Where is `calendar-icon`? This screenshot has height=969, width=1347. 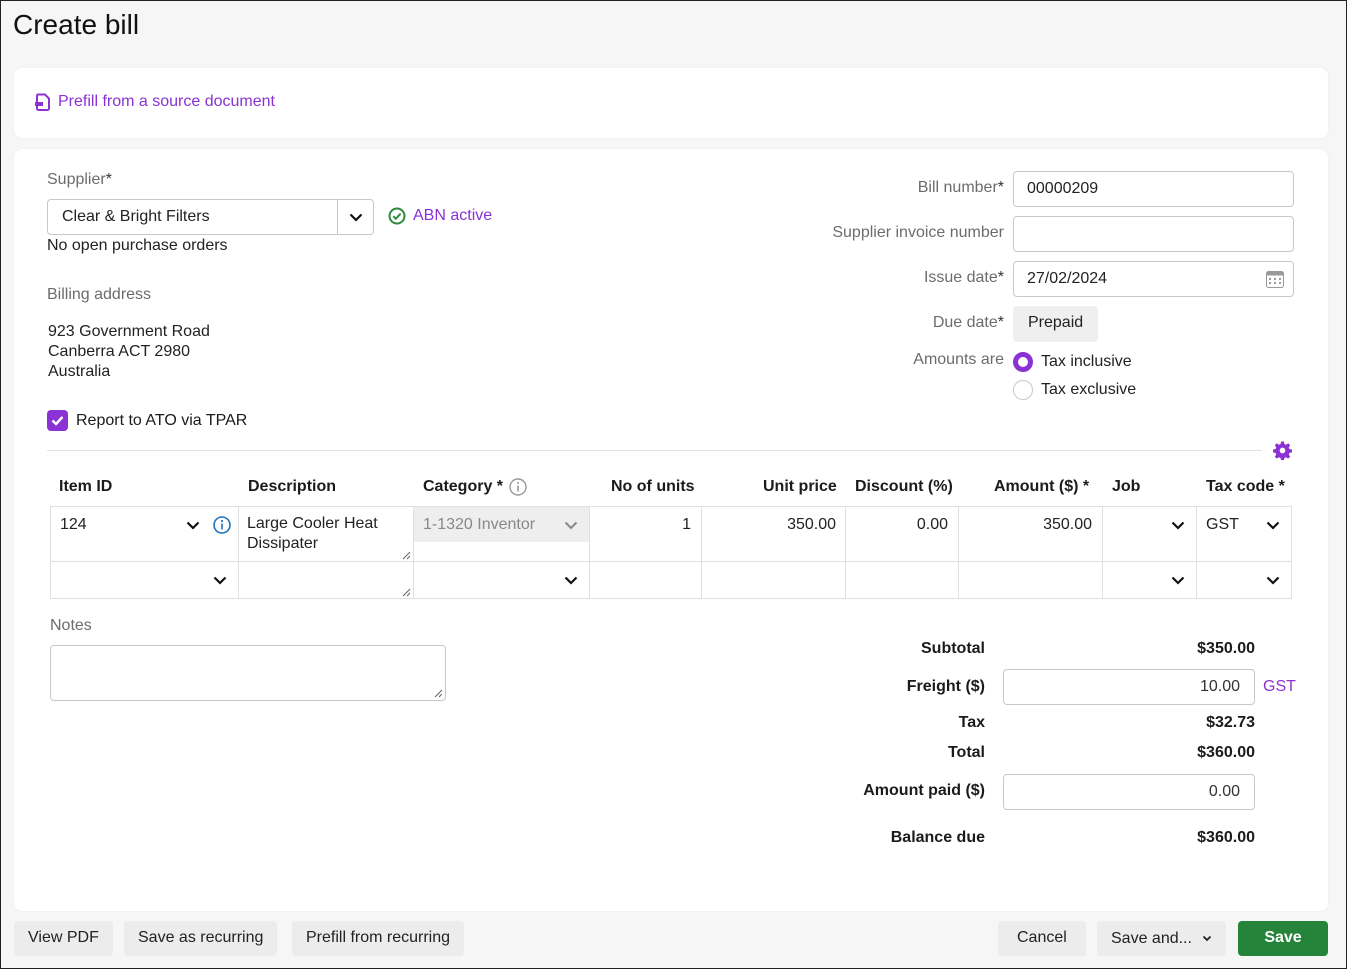
calendar-icon is located at coordinates (1275, 279).